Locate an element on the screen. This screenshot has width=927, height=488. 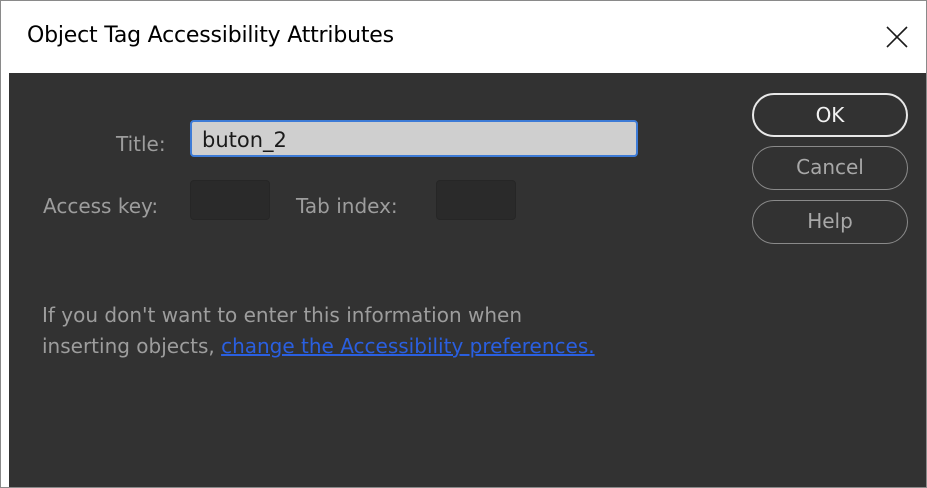
tab-index-label: Tab index: is located at coordinates (347, 206).